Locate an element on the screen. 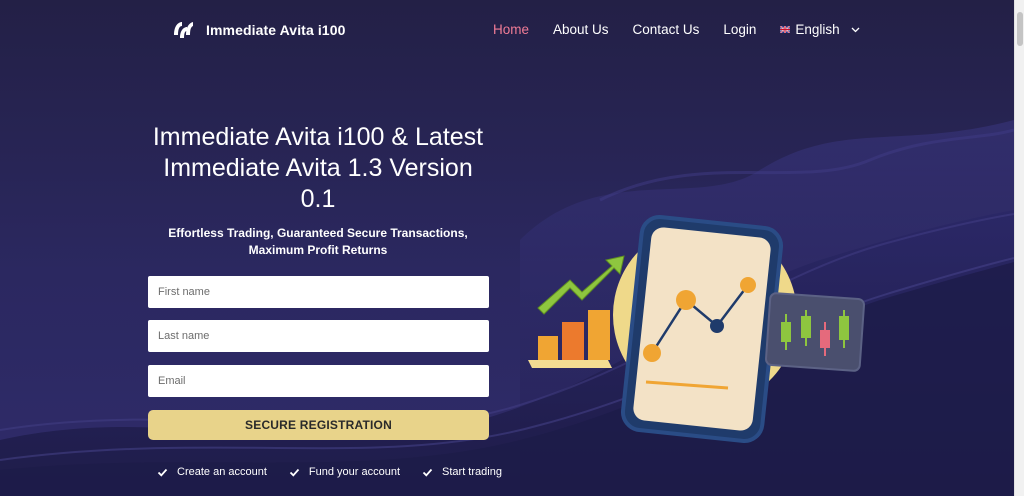 The image size is (1024, 496). logo-text: Immediate Avita i100 is located at coordinates (276, 30).